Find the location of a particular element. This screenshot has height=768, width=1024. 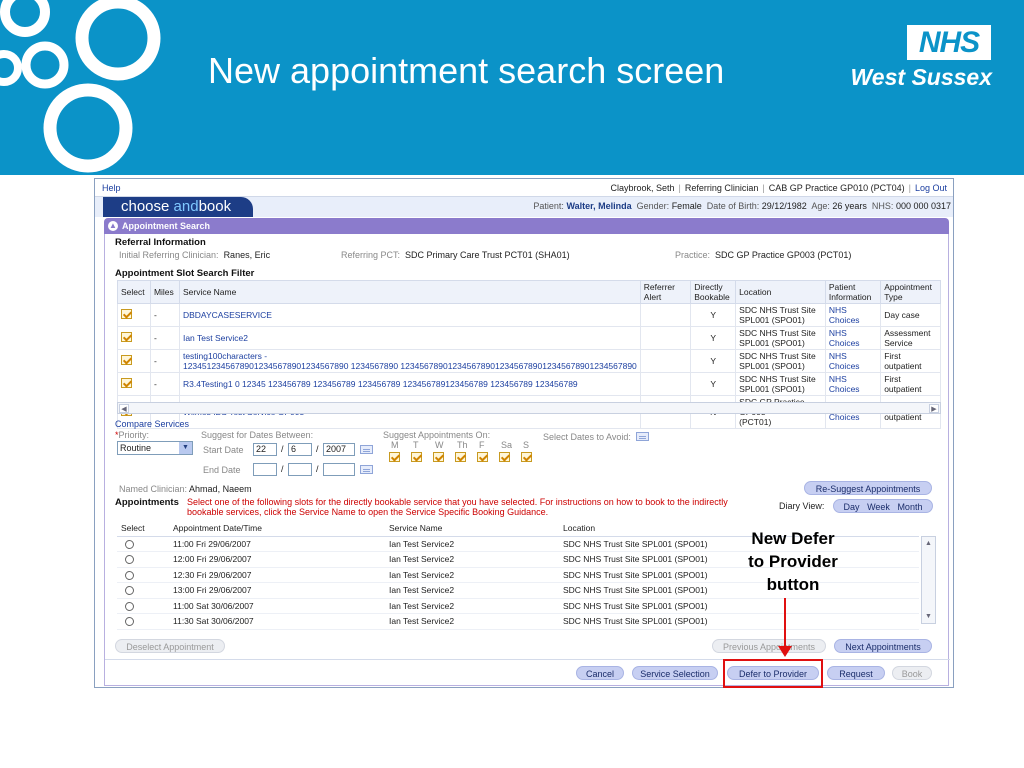

deselect-appointment-button: Deselect Appointment is located at coordinates (170, 646).